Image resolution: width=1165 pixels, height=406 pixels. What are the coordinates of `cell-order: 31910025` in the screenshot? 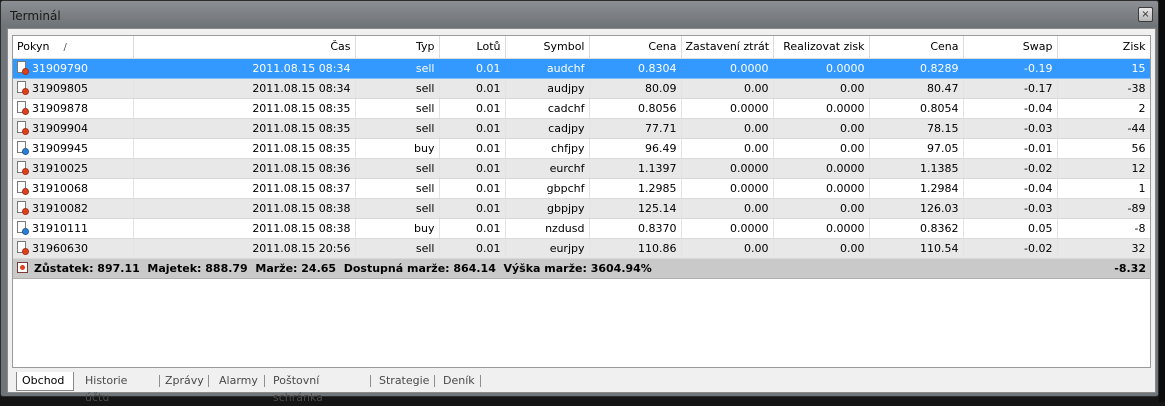 It's located at (73, 168).